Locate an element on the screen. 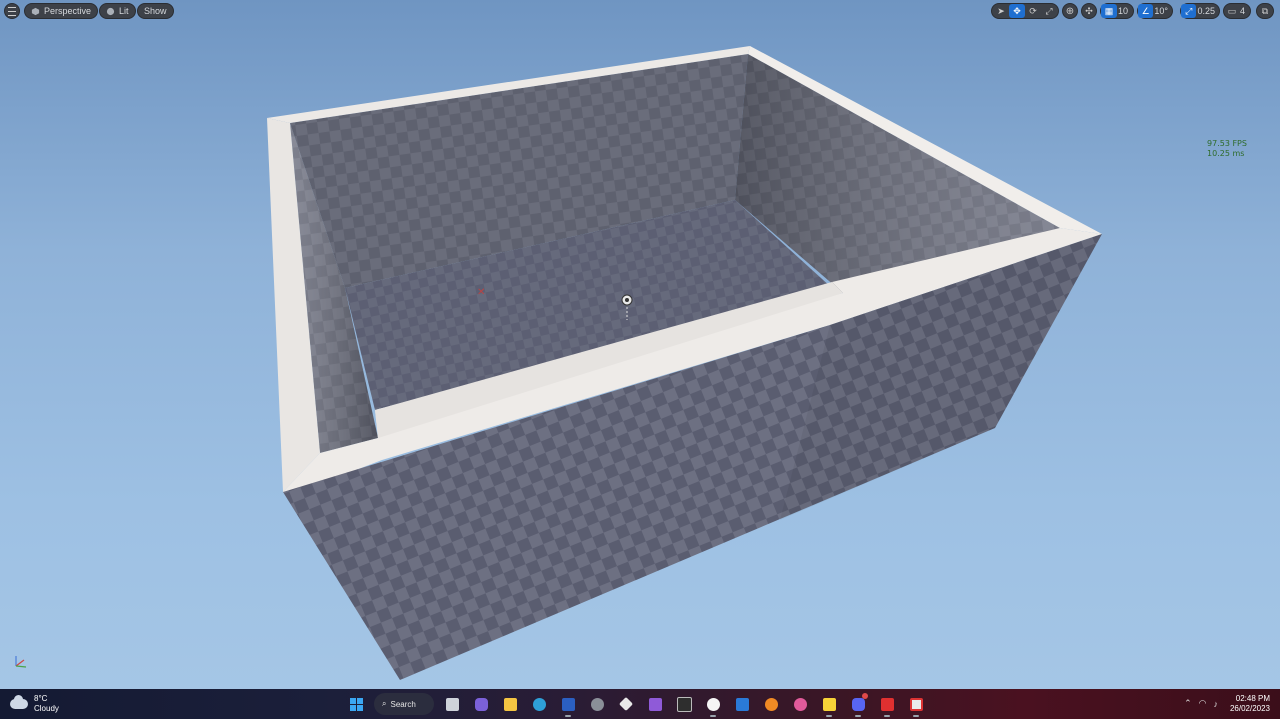 The height and width of the screenshot is (719, 1280). camera-icon: ▭ is located at coordinates (1232, 10).